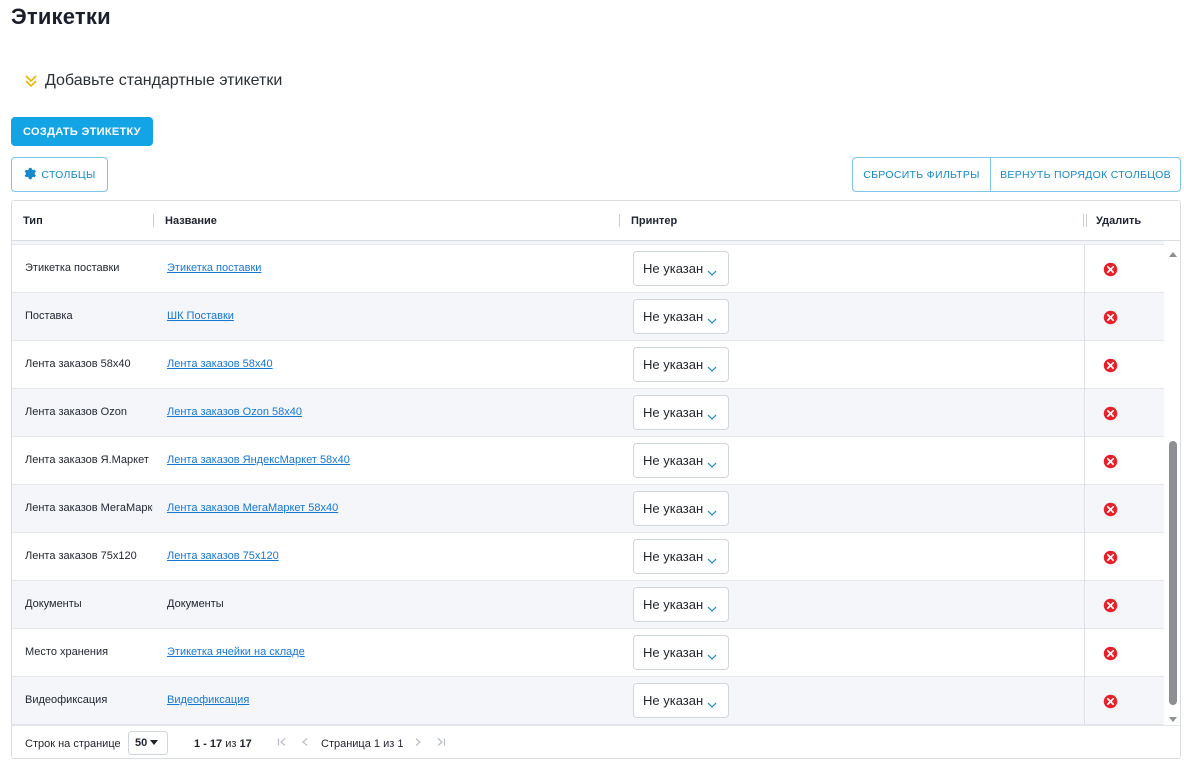  I want to click on cell-type: Лента заказов Я.Маркет, so click(87, 460).